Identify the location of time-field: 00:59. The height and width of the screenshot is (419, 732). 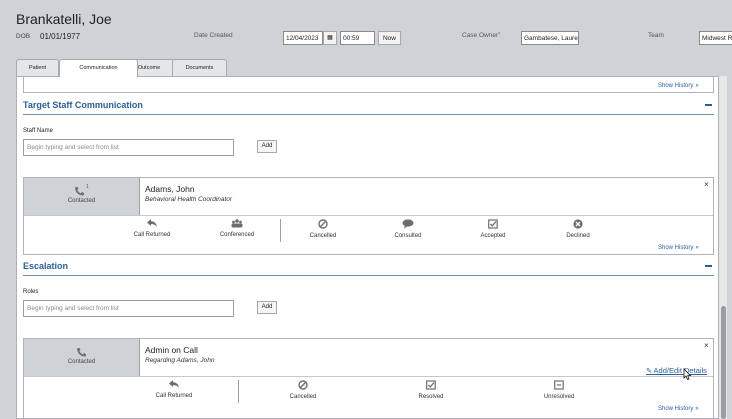
(357, 38).